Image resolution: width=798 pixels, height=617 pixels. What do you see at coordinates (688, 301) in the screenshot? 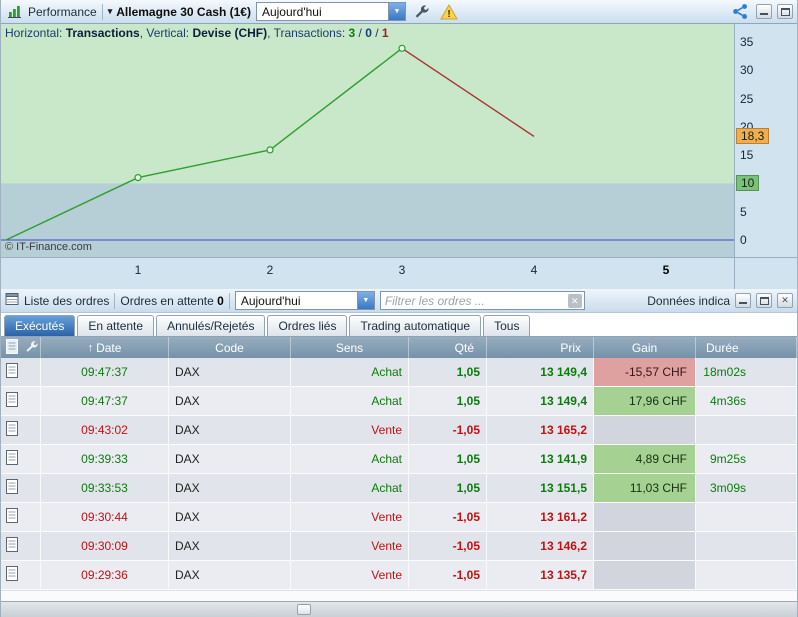
I see `indicative-data-panel-title: Données indica` at bounding box center [688, 301].